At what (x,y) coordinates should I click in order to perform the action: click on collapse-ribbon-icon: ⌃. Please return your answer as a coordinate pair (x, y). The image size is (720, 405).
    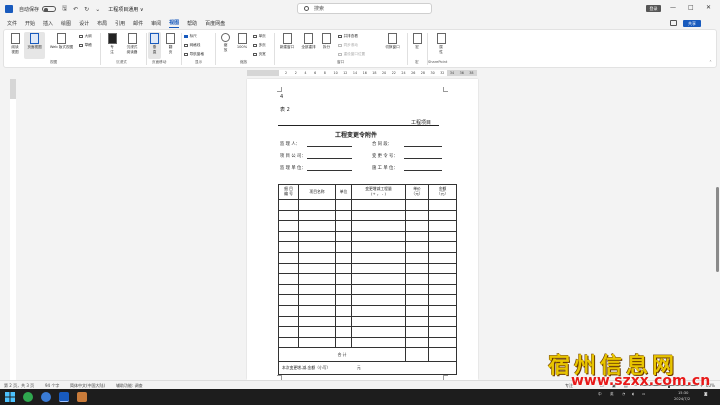
    Looking at the image, I should click on (710, 62).